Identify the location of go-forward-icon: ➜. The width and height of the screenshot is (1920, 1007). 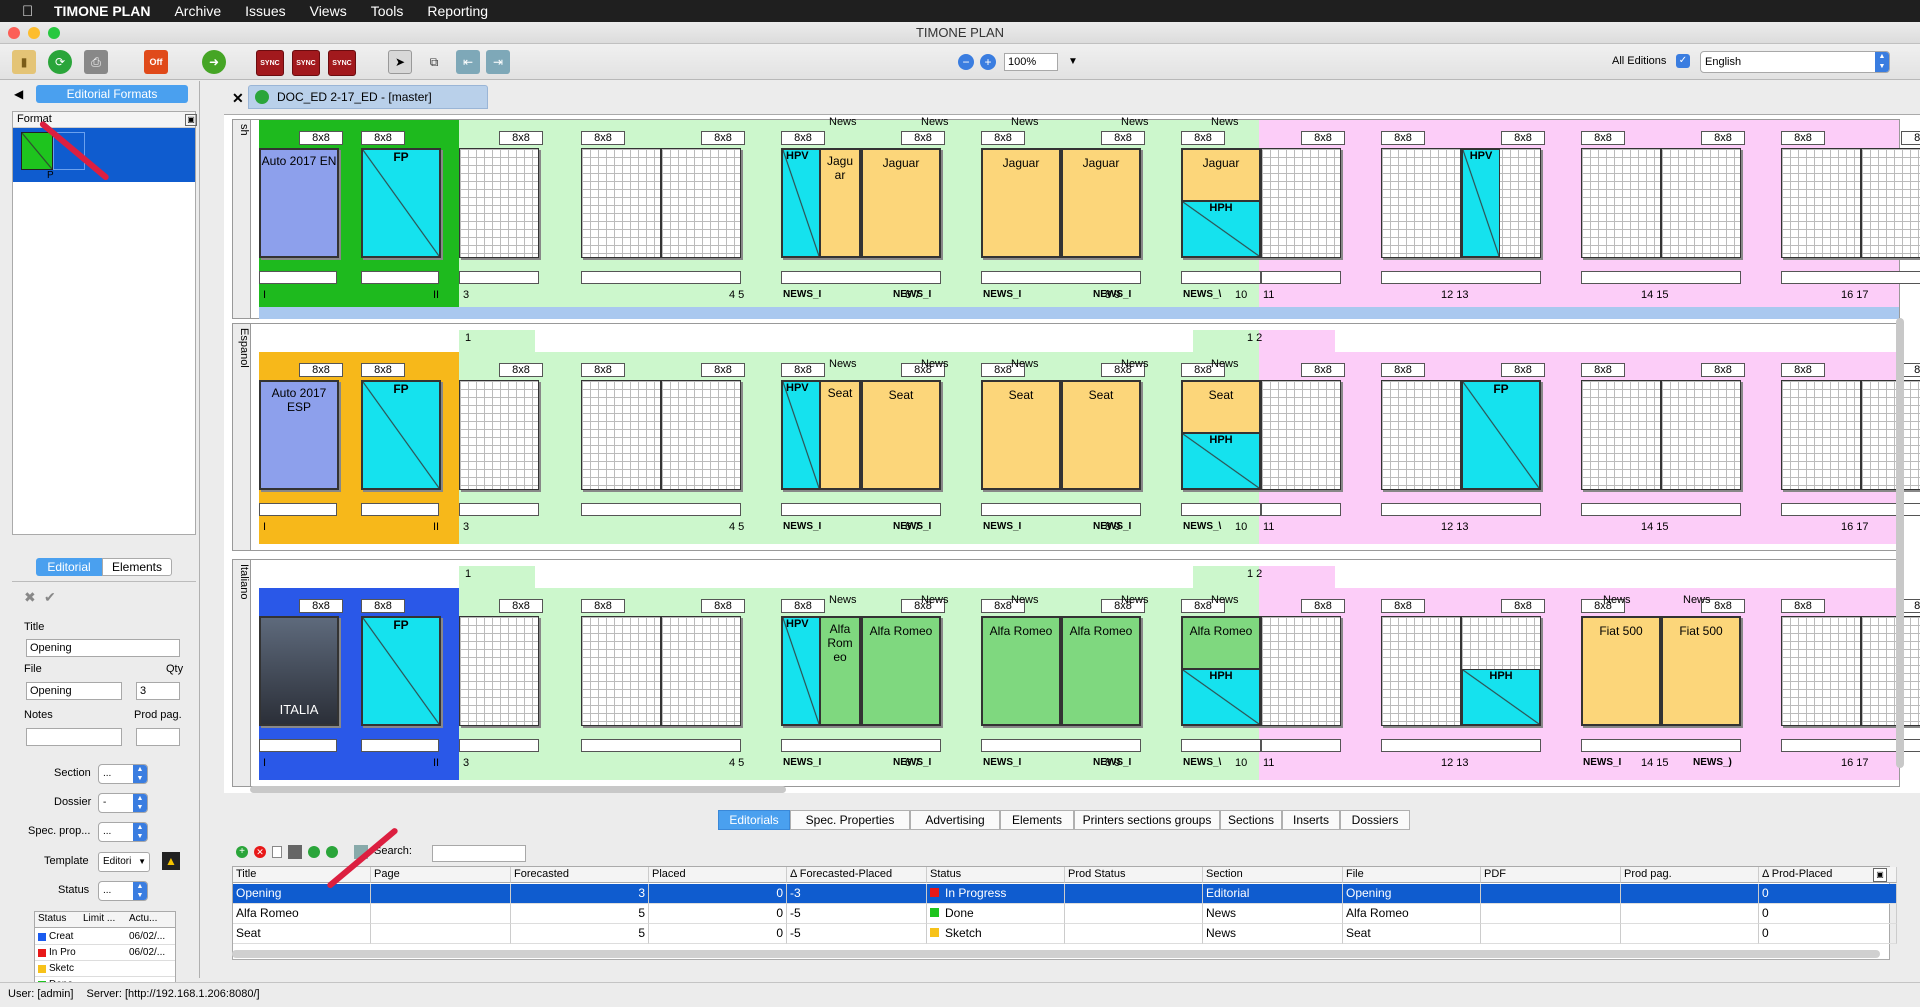
(214, 62).